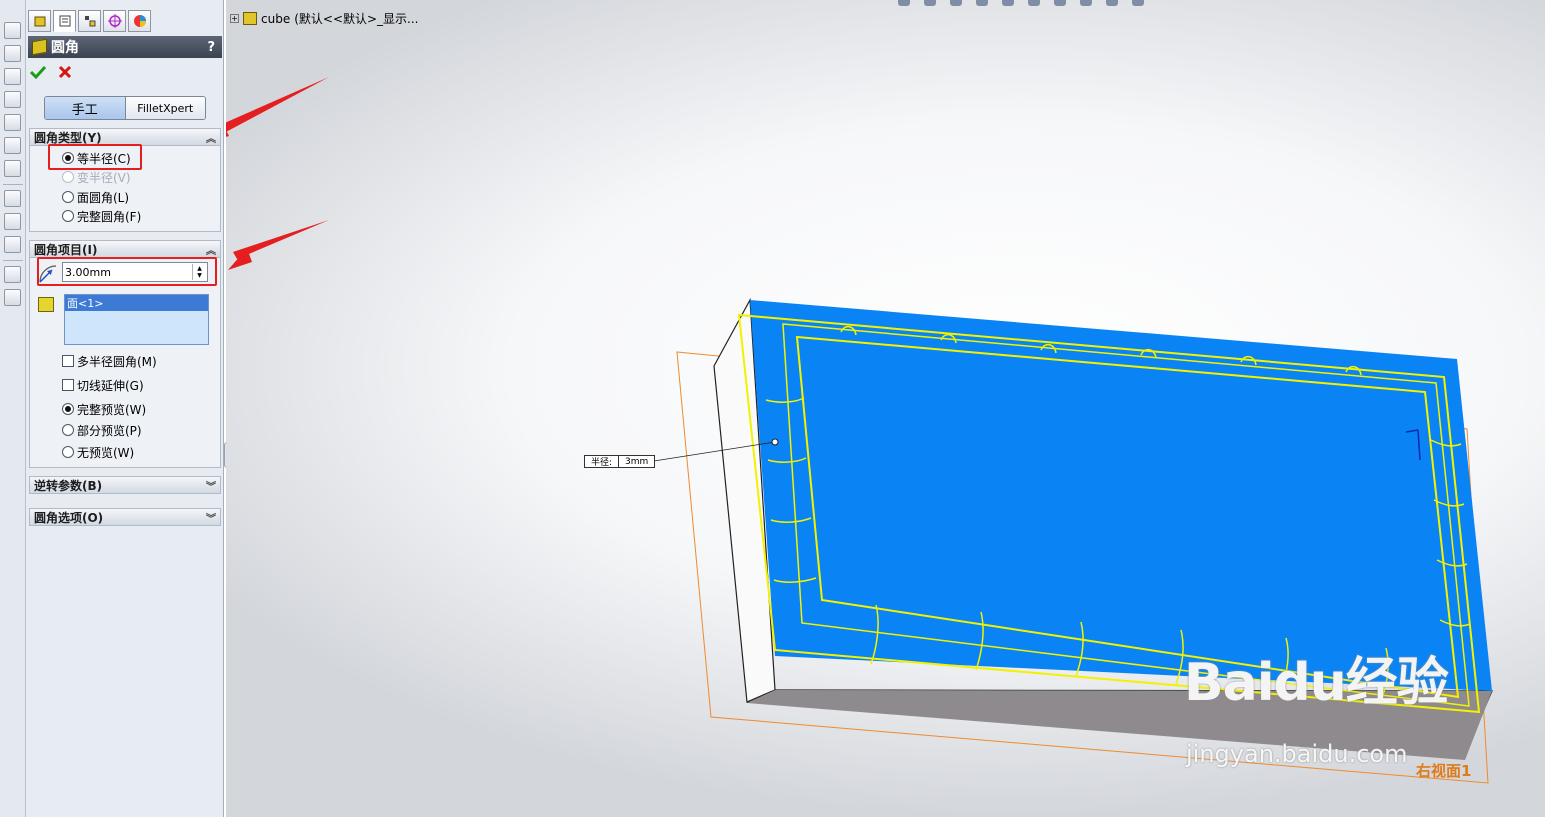  I want to click on checkbox-label: 切线延伸(G), so click(110, 385).